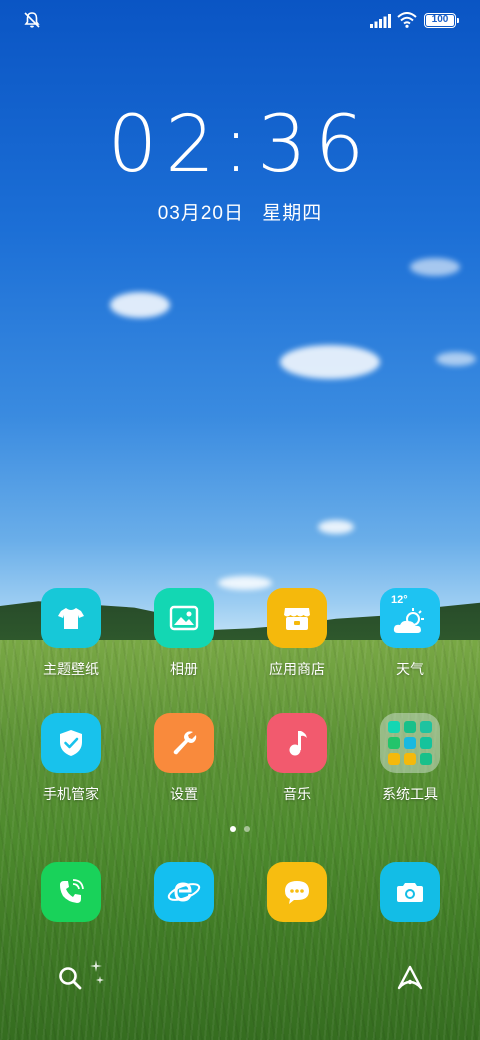  I want to click on weather-icon: 12°, so click(410, 618).